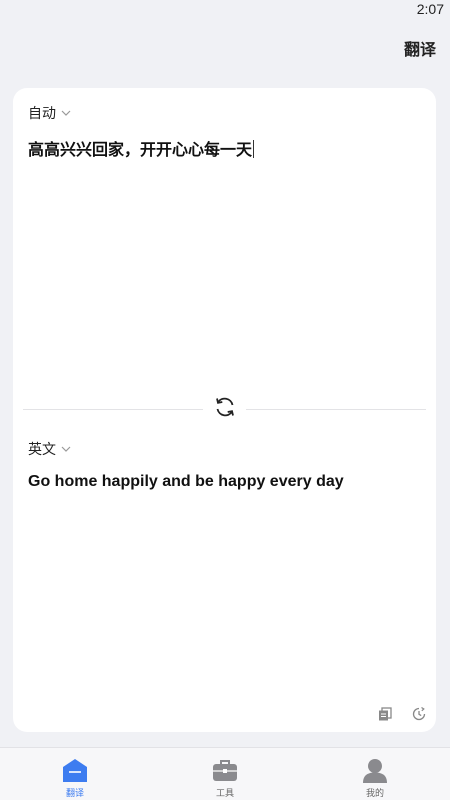 The width and height of the screenshot is (450, 800). What do you see at coordinates (42, 450) in the screenshot?
I see `target-language-label: 英文` at bounding box center [42, 450].